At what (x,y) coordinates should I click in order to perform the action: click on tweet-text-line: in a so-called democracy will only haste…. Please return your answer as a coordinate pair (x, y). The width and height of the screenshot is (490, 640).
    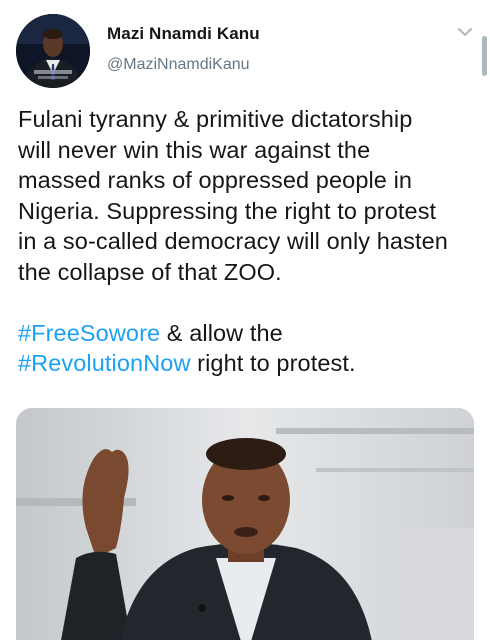
    Looking at the image, I should click on (233, 241).